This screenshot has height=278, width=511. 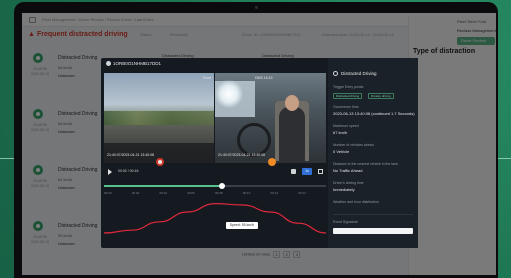 I want to click on fullscreen-icon, so click(x=320, y=171).